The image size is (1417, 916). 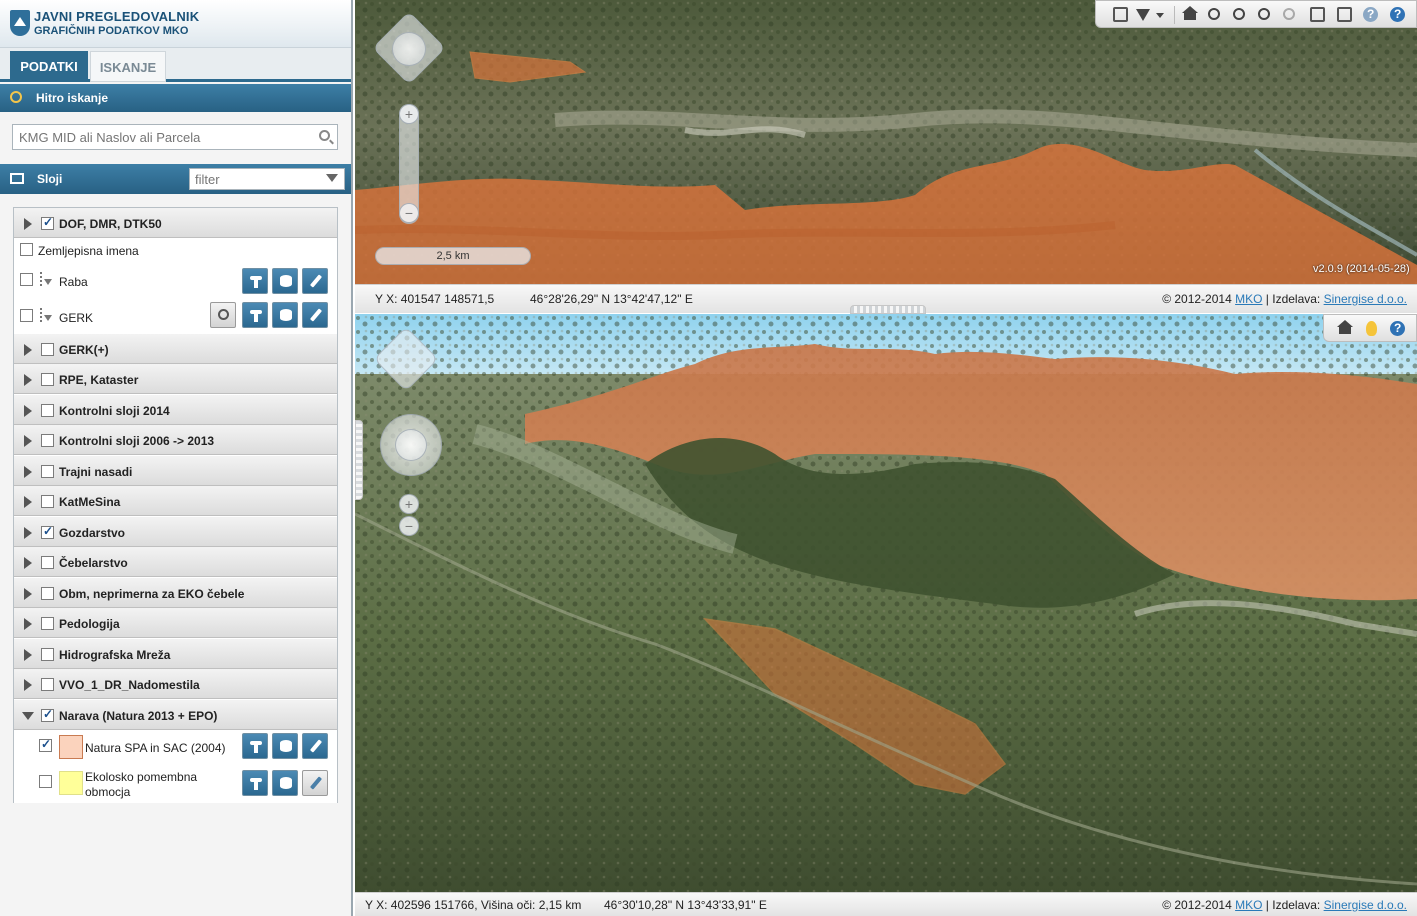 I want to click on layer-group-trajni-nasadi: Trajni nasadi, so click(x=175, y=471).